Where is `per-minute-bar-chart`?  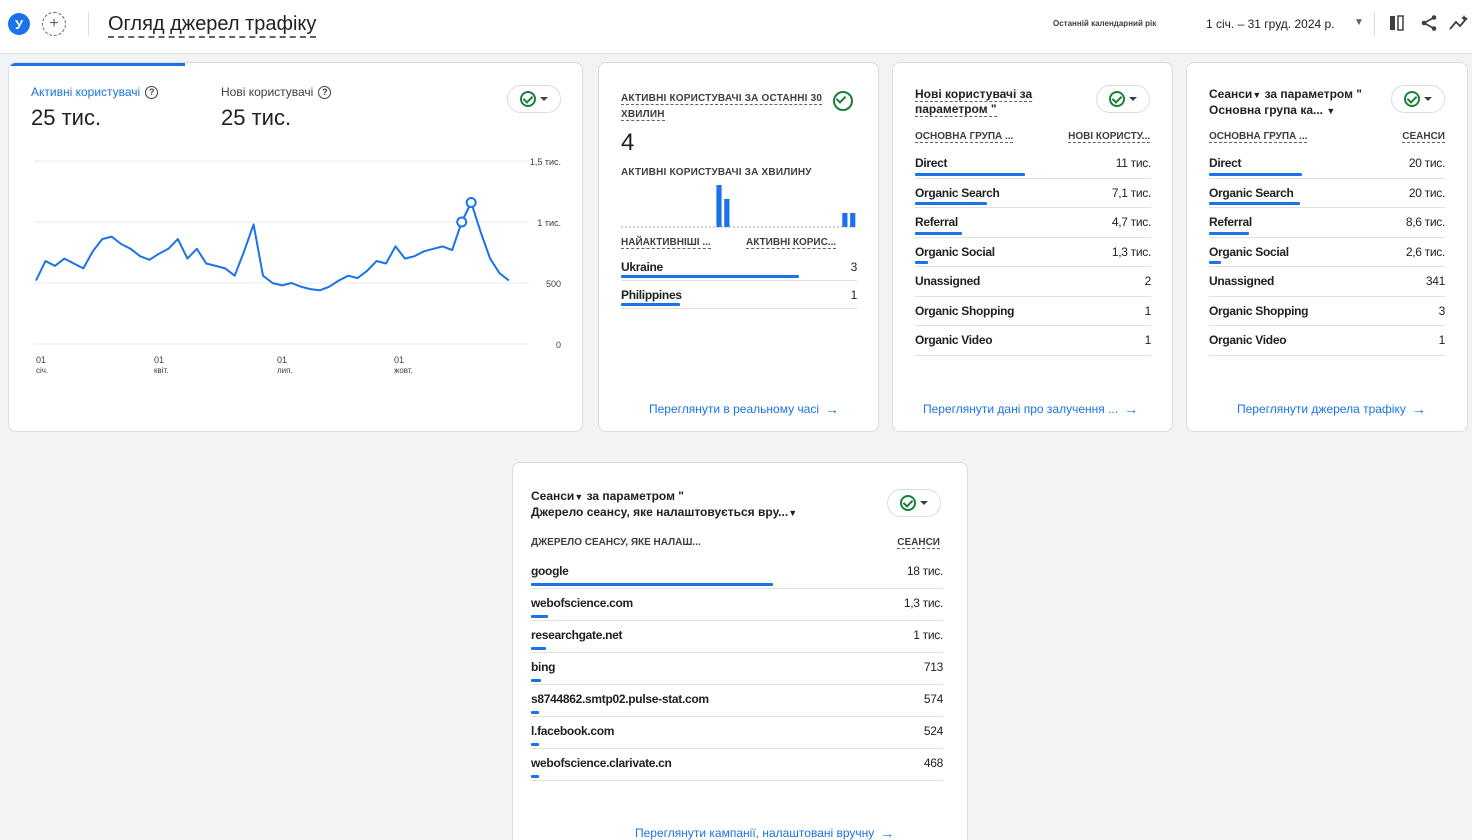
per-minute-bar-chart is located at coordinates (739, 206).